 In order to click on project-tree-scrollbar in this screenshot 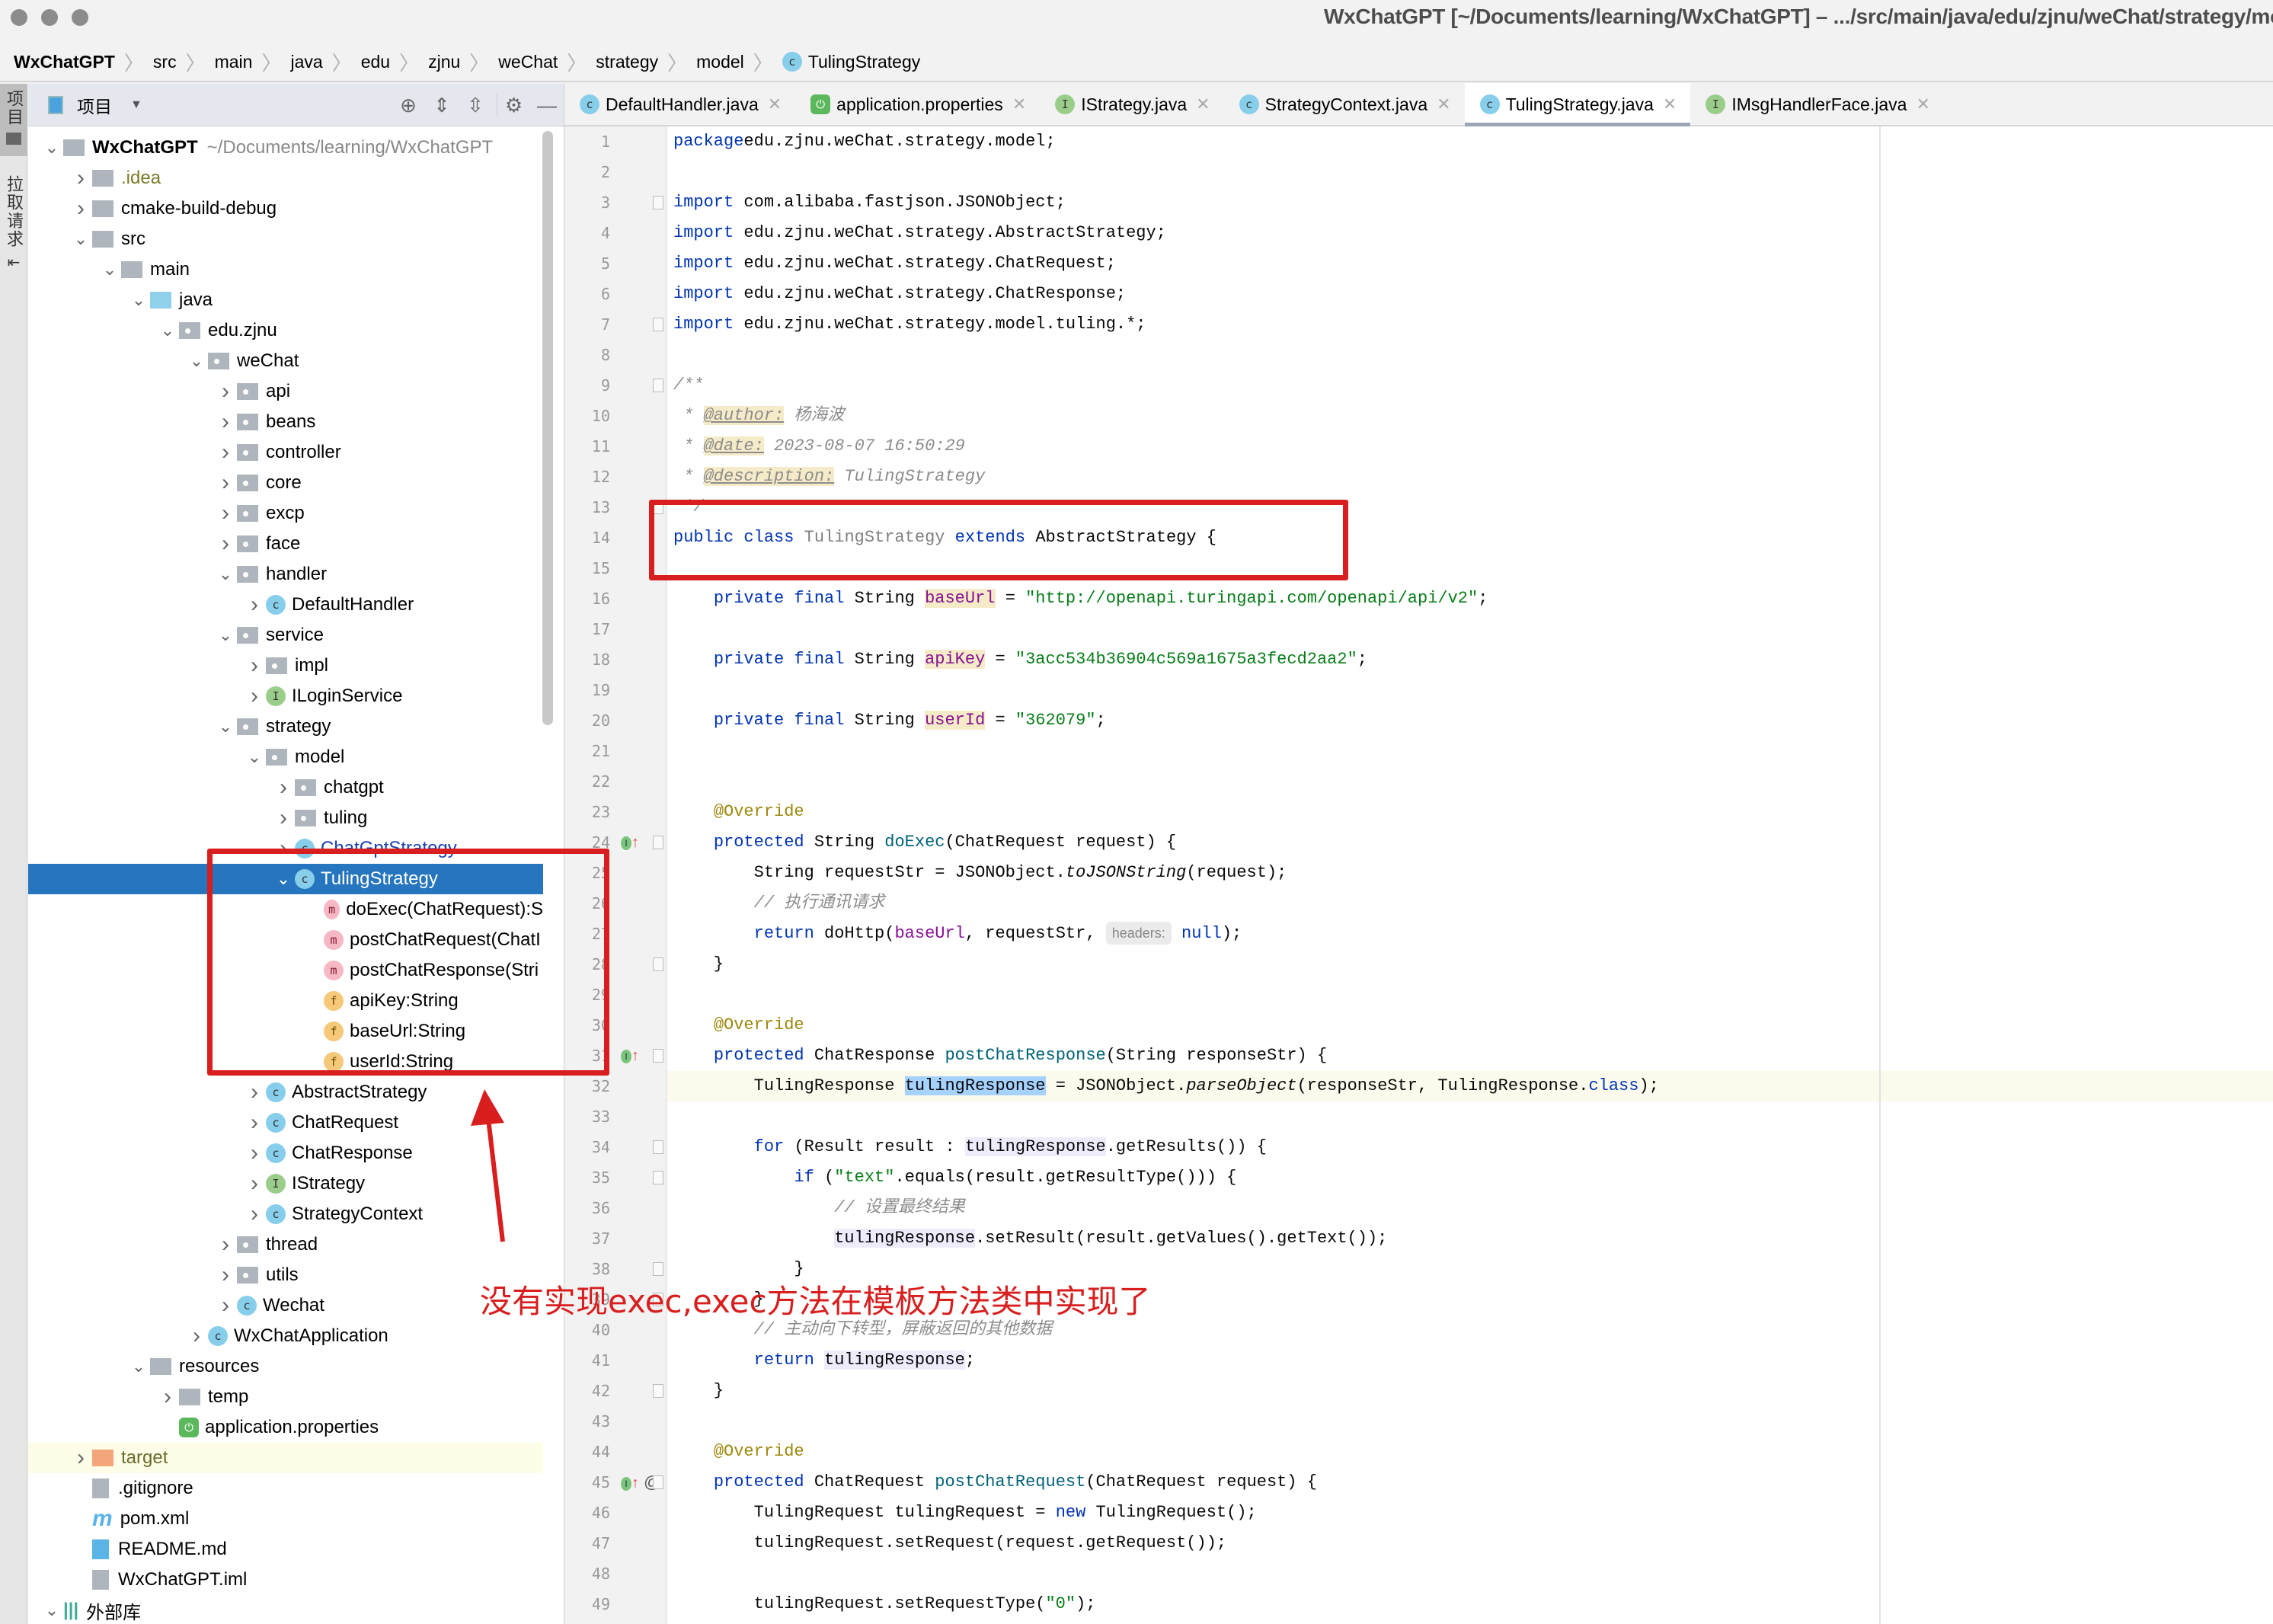, I will do `click(547, 428)`.